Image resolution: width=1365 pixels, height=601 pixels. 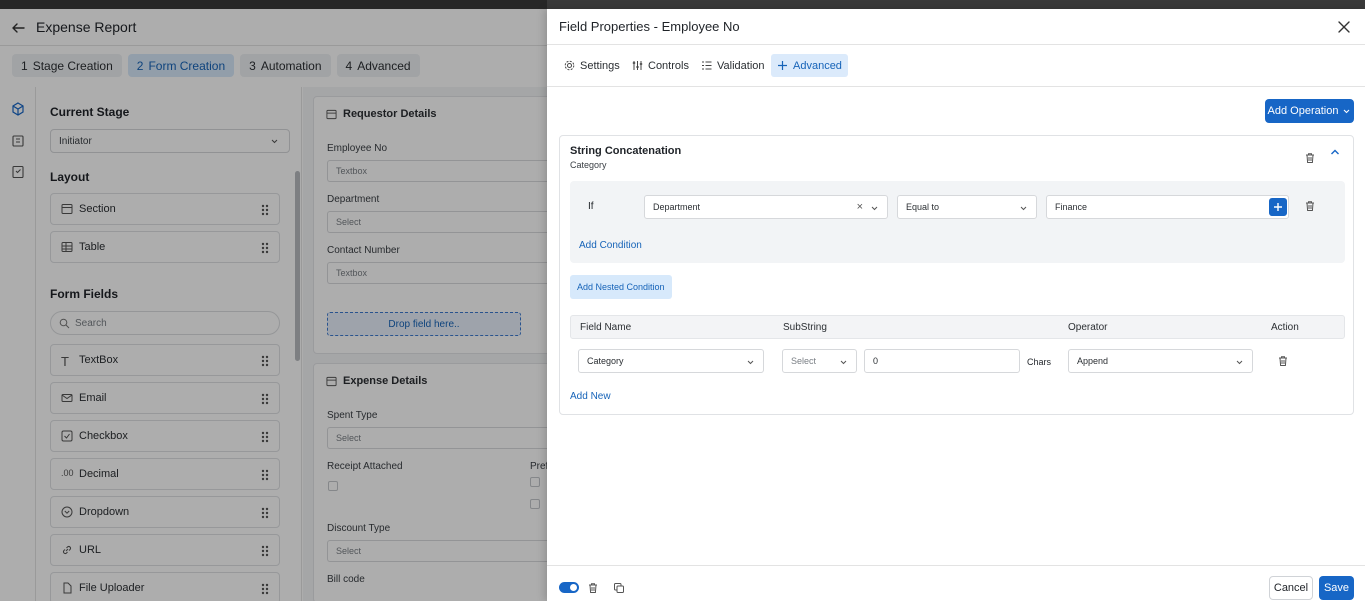 I want to click on select-value: Equal to, so click(x=923, y=207).